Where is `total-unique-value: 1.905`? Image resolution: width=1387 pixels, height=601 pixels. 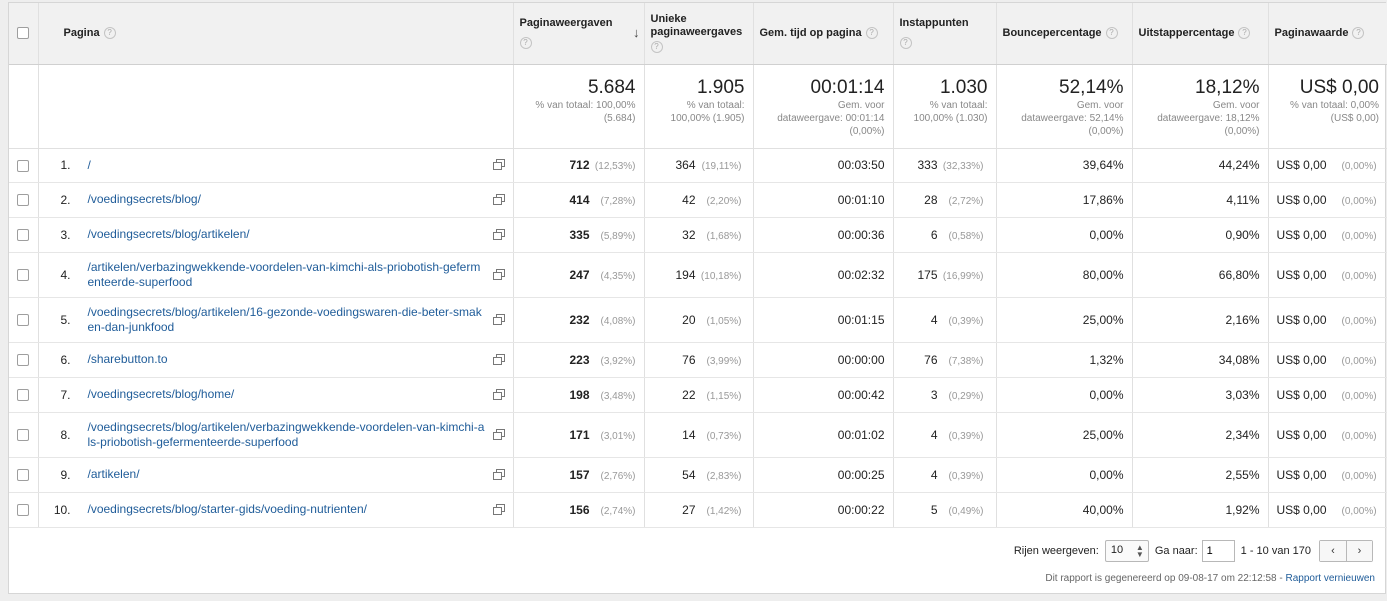
total-unique-value: 1.905 is located at coordinates (720, 87).